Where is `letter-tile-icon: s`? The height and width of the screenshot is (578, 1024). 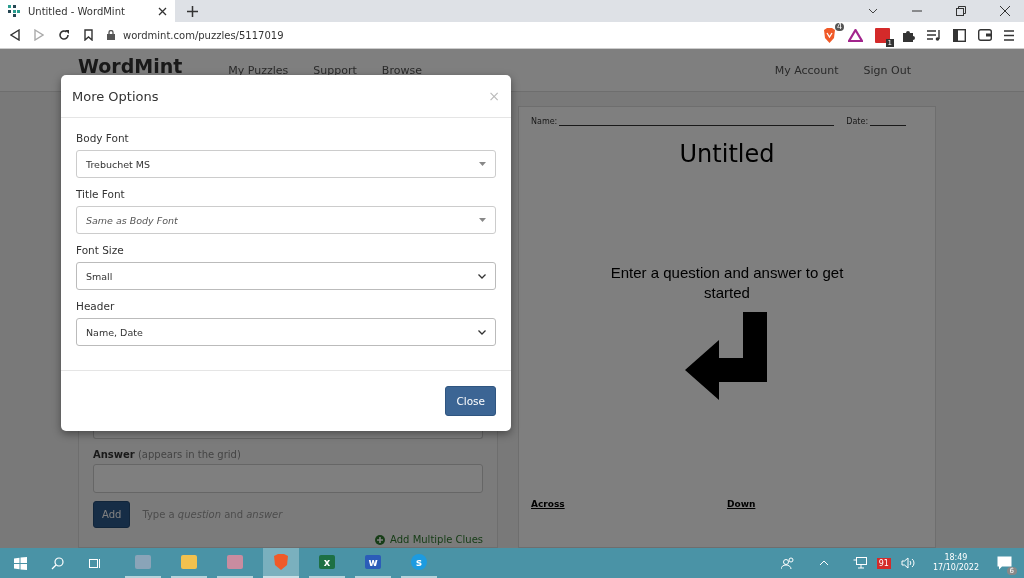 letter-tile-icon: s is located at coordinates (419, 562).